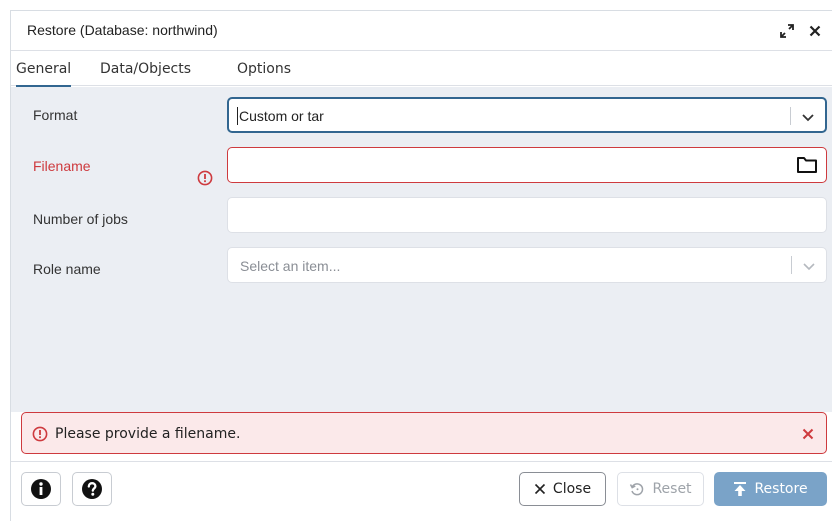  I want to click on close-button: Close, so click(562, 489).